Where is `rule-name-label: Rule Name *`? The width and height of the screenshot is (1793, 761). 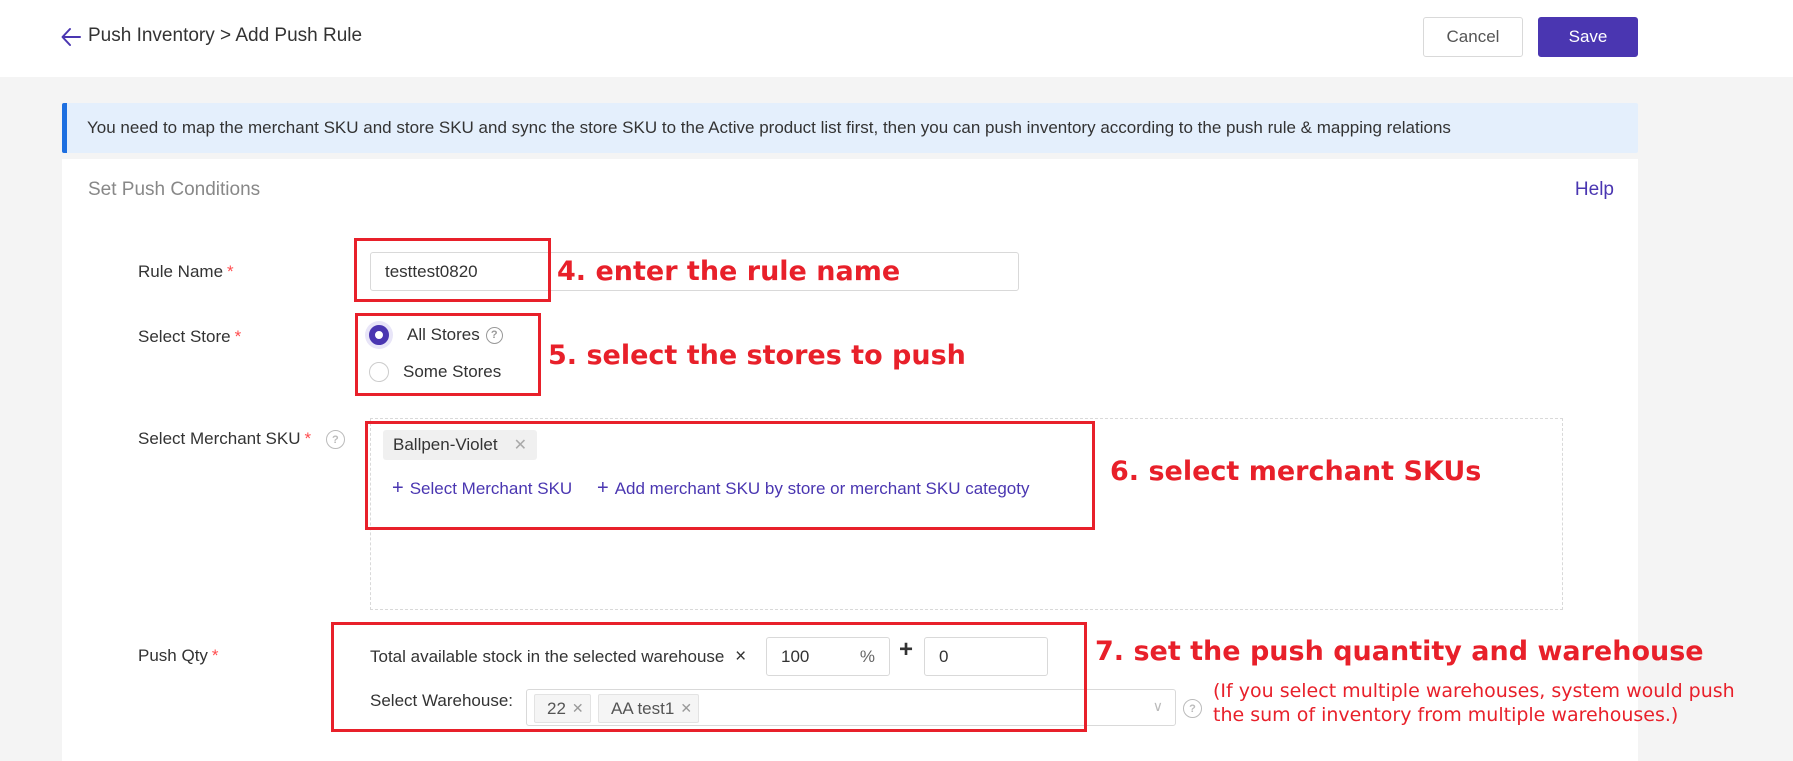 rule-name-label: Rule Name * is located at coordinates (186, 272).